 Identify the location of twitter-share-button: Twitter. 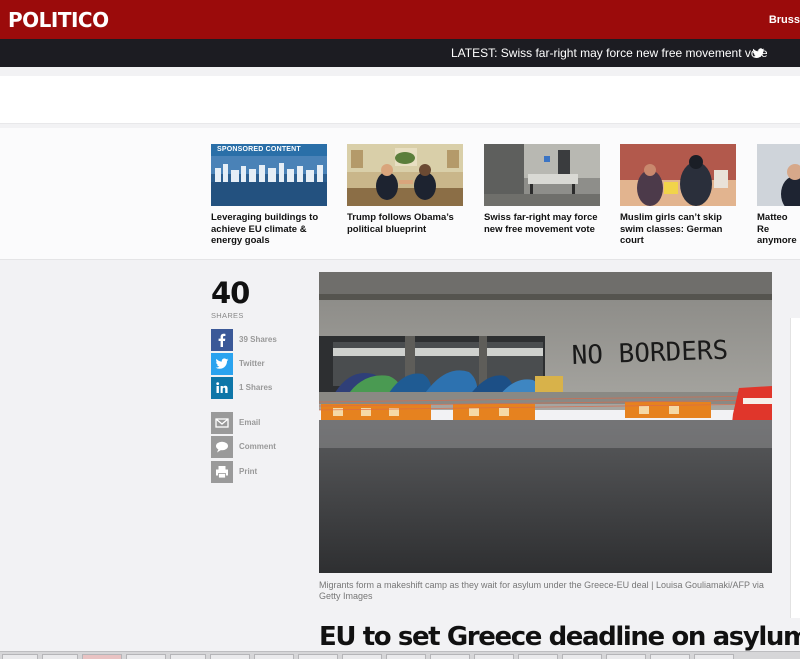
(256, 364).